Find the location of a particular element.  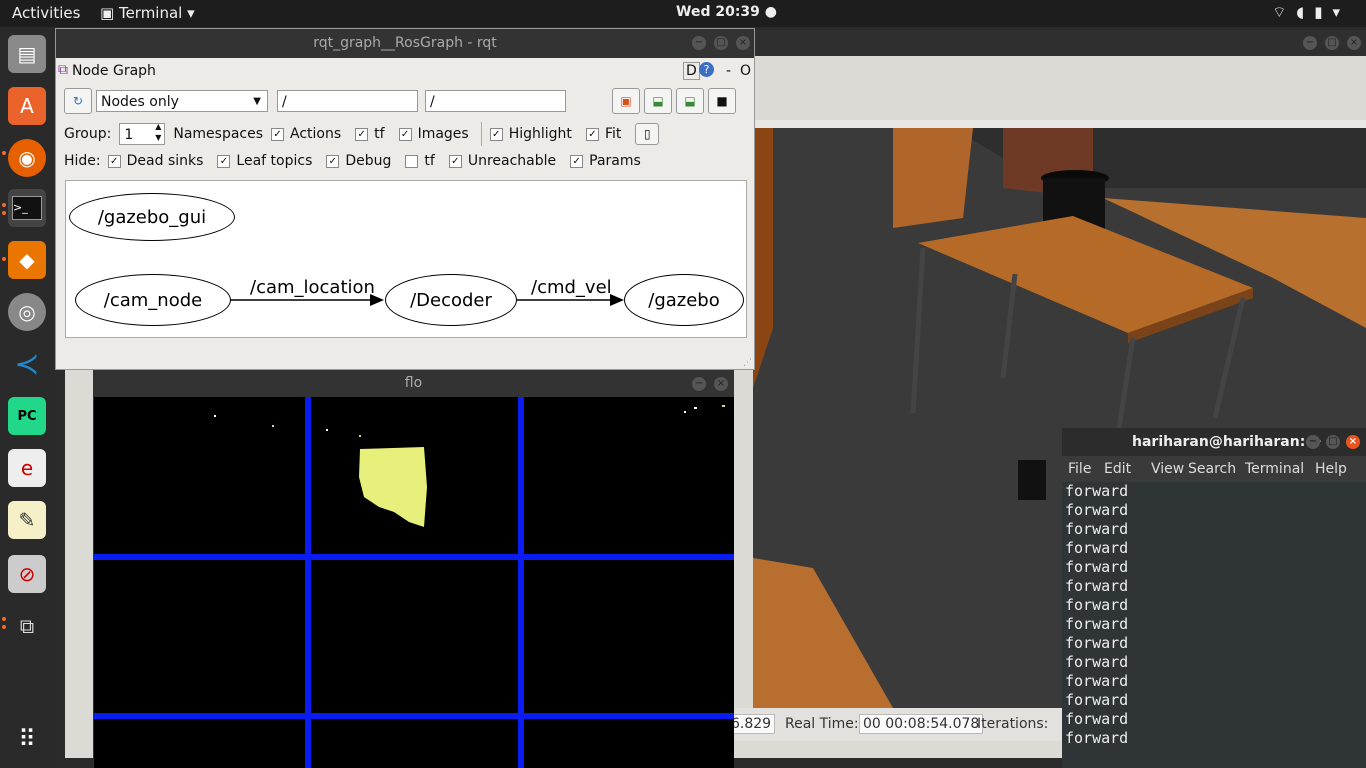

fit-checkbox: ✓ is located at coordinates (592, 134).